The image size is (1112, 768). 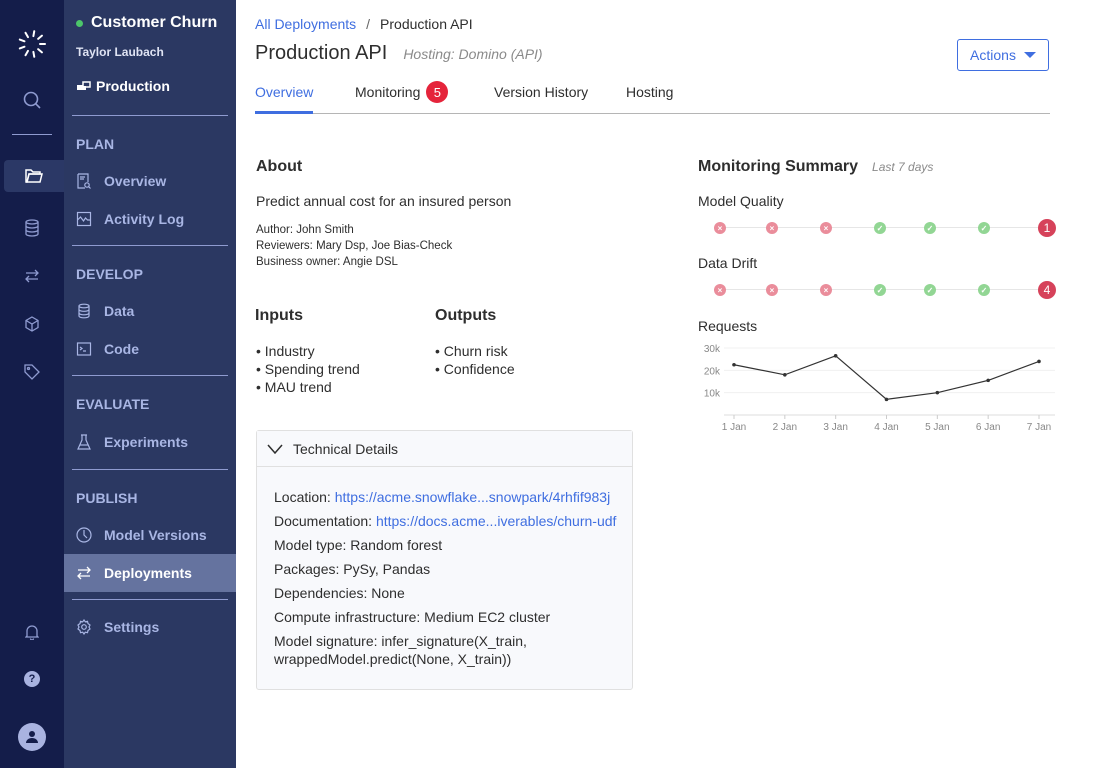 What do you see at coordinates (32, 737) in the screenshot?
I see `user-avatar-icon` at bounding box center [32, 737].